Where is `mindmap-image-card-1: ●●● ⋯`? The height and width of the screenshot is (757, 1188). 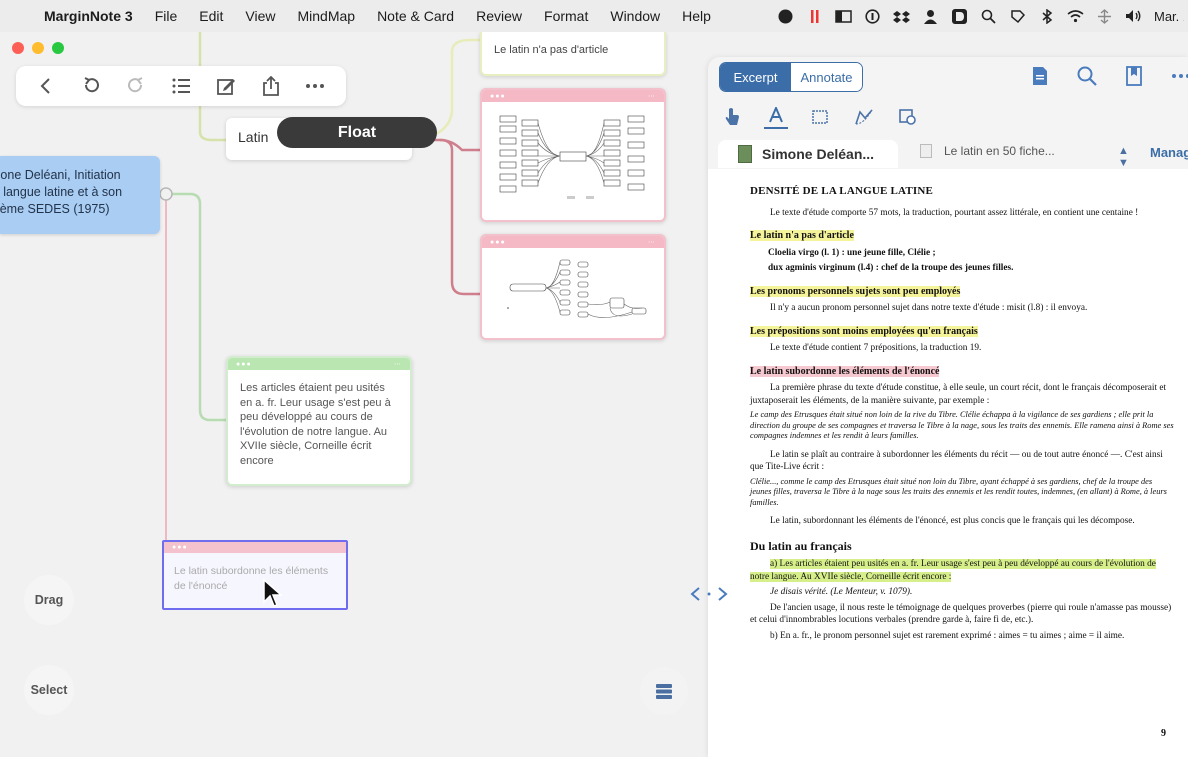
mindmap-image-card-1: ●●● ⋯ is located at coordinates (573, 155).